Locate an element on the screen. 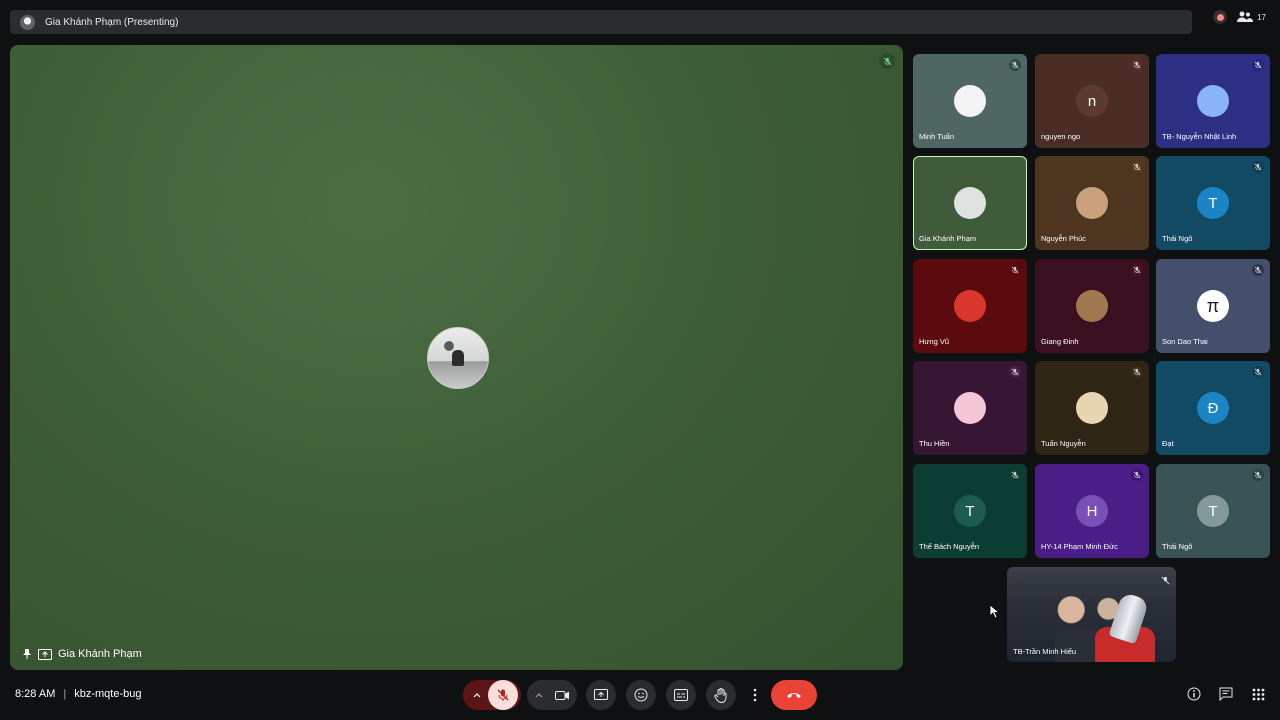  hand-icon is located at coordinates (720, 695).